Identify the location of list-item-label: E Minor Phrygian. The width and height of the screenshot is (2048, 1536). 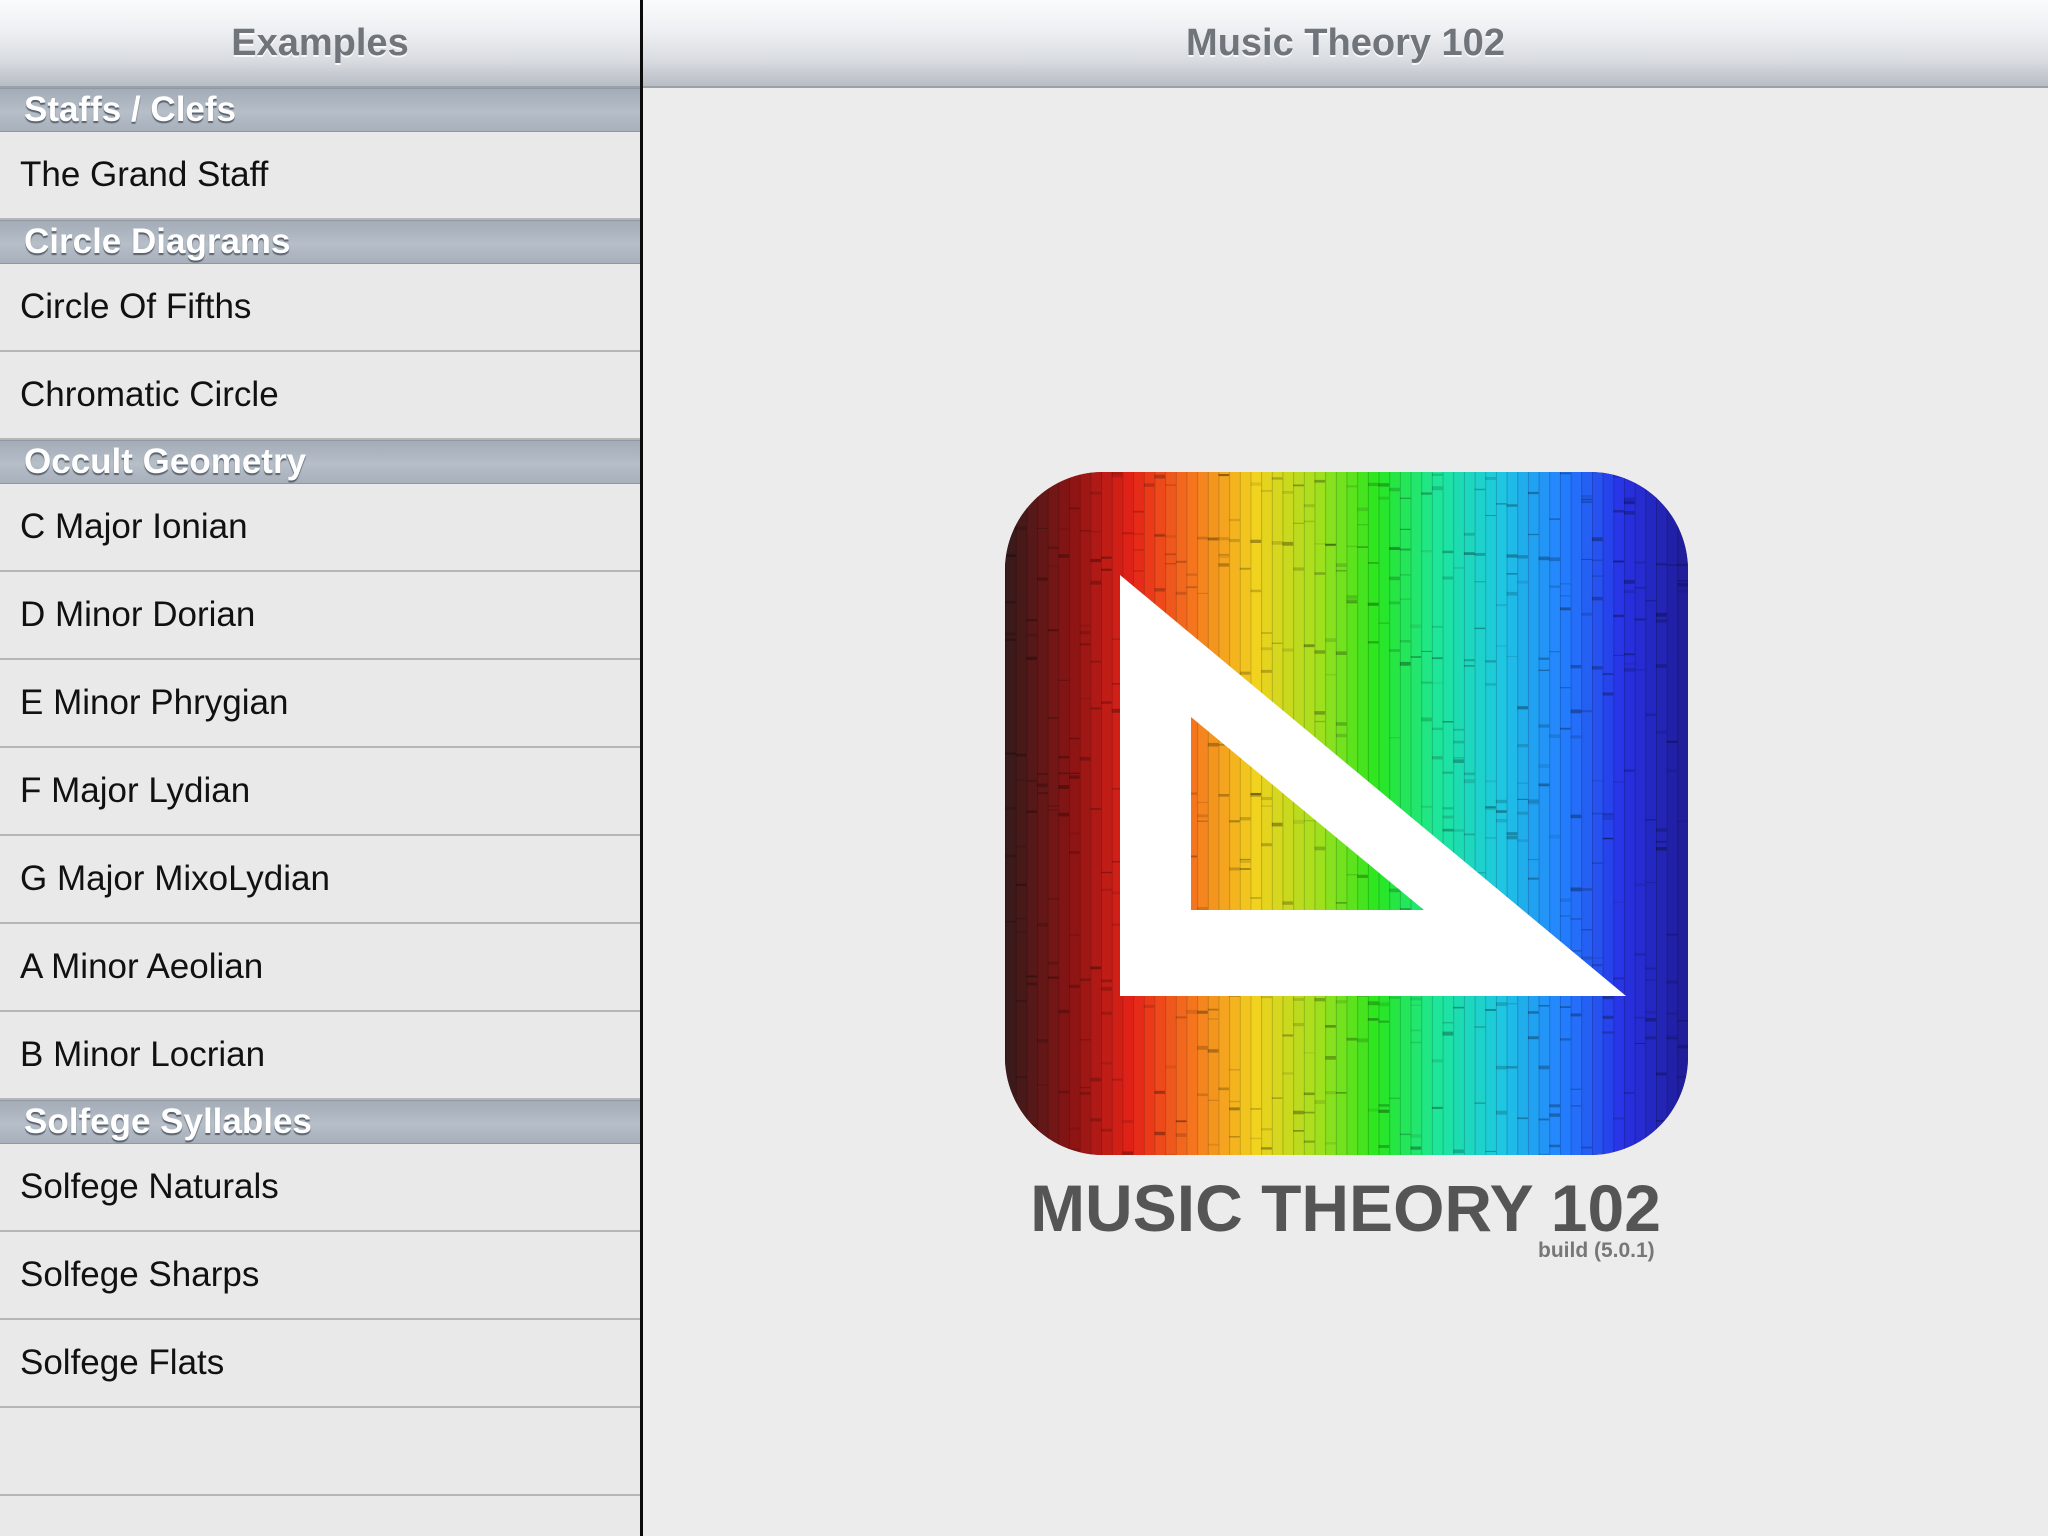
(154, 702).